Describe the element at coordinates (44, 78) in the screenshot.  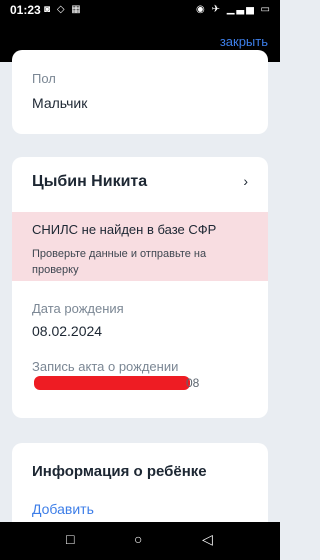
I see `gender-label: Пол` at that location.